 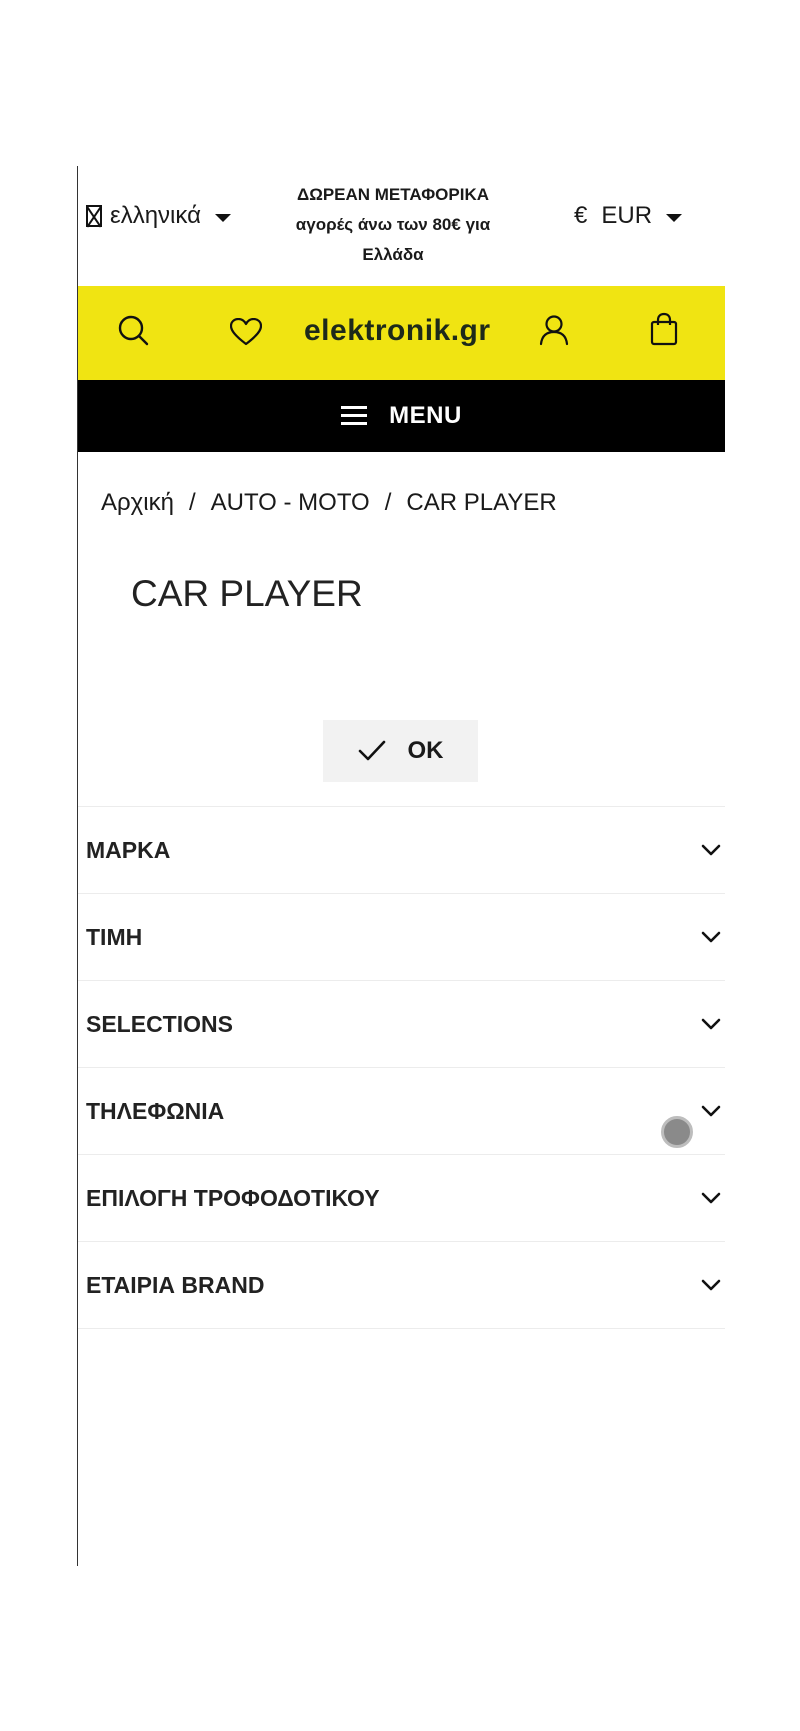 I want to click on check-icon, so click(x=371, y=750).